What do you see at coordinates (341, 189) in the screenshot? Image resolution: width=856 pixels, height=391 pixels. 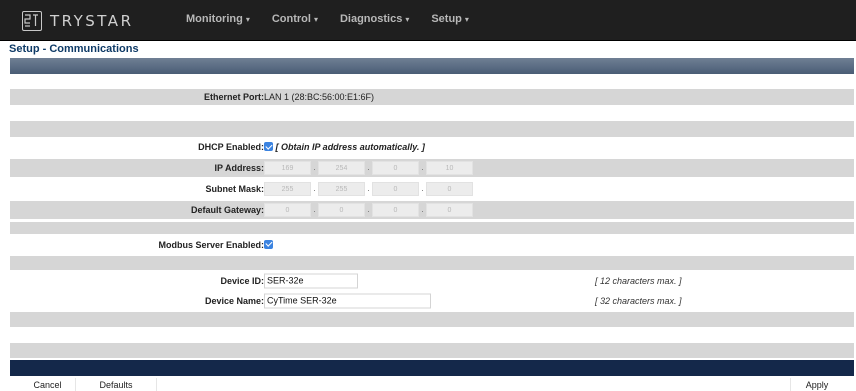 I see `subnet-octet-2: 255` at bounding box center [341, 189].